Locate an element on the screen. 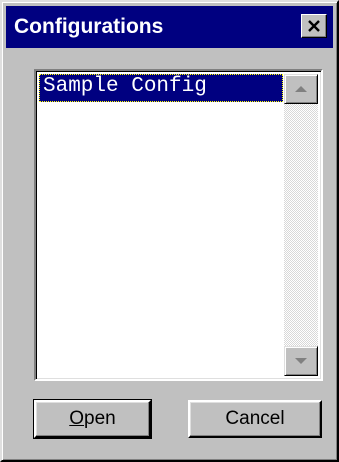 The image size is (339, 462). scroll-down-arrow-icon is located at coordinates (301, 361).